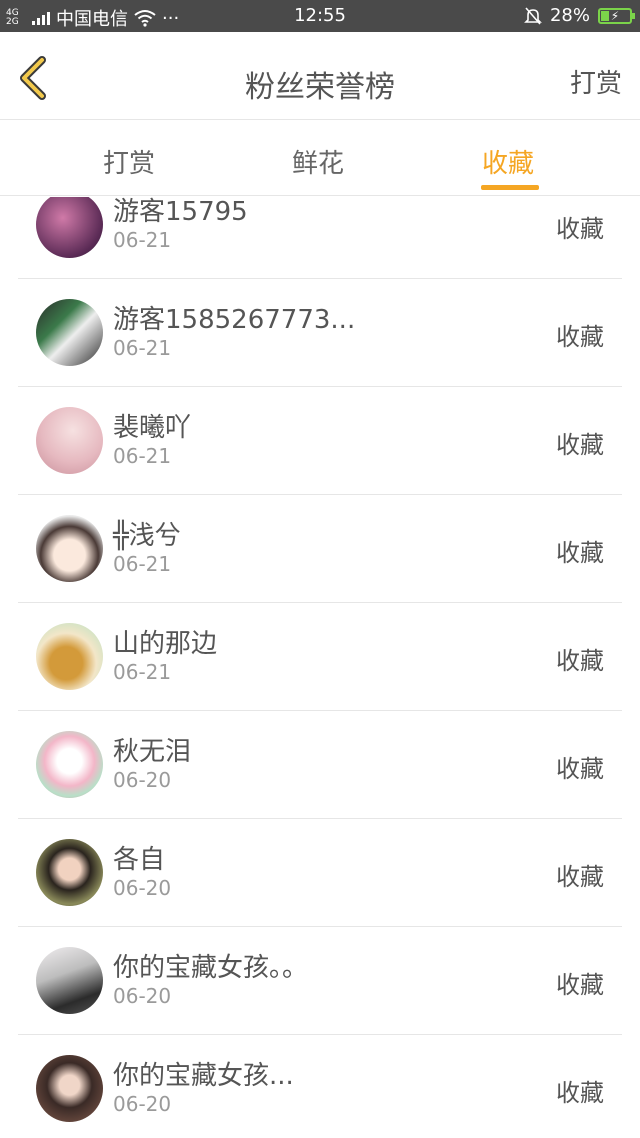 The width and height of the screenshot is (640, 1138). What do you see at coordinates (508, 161) in the screenshot?
I see `tab-favorites: 收藏` at bounding box center [508, 161].